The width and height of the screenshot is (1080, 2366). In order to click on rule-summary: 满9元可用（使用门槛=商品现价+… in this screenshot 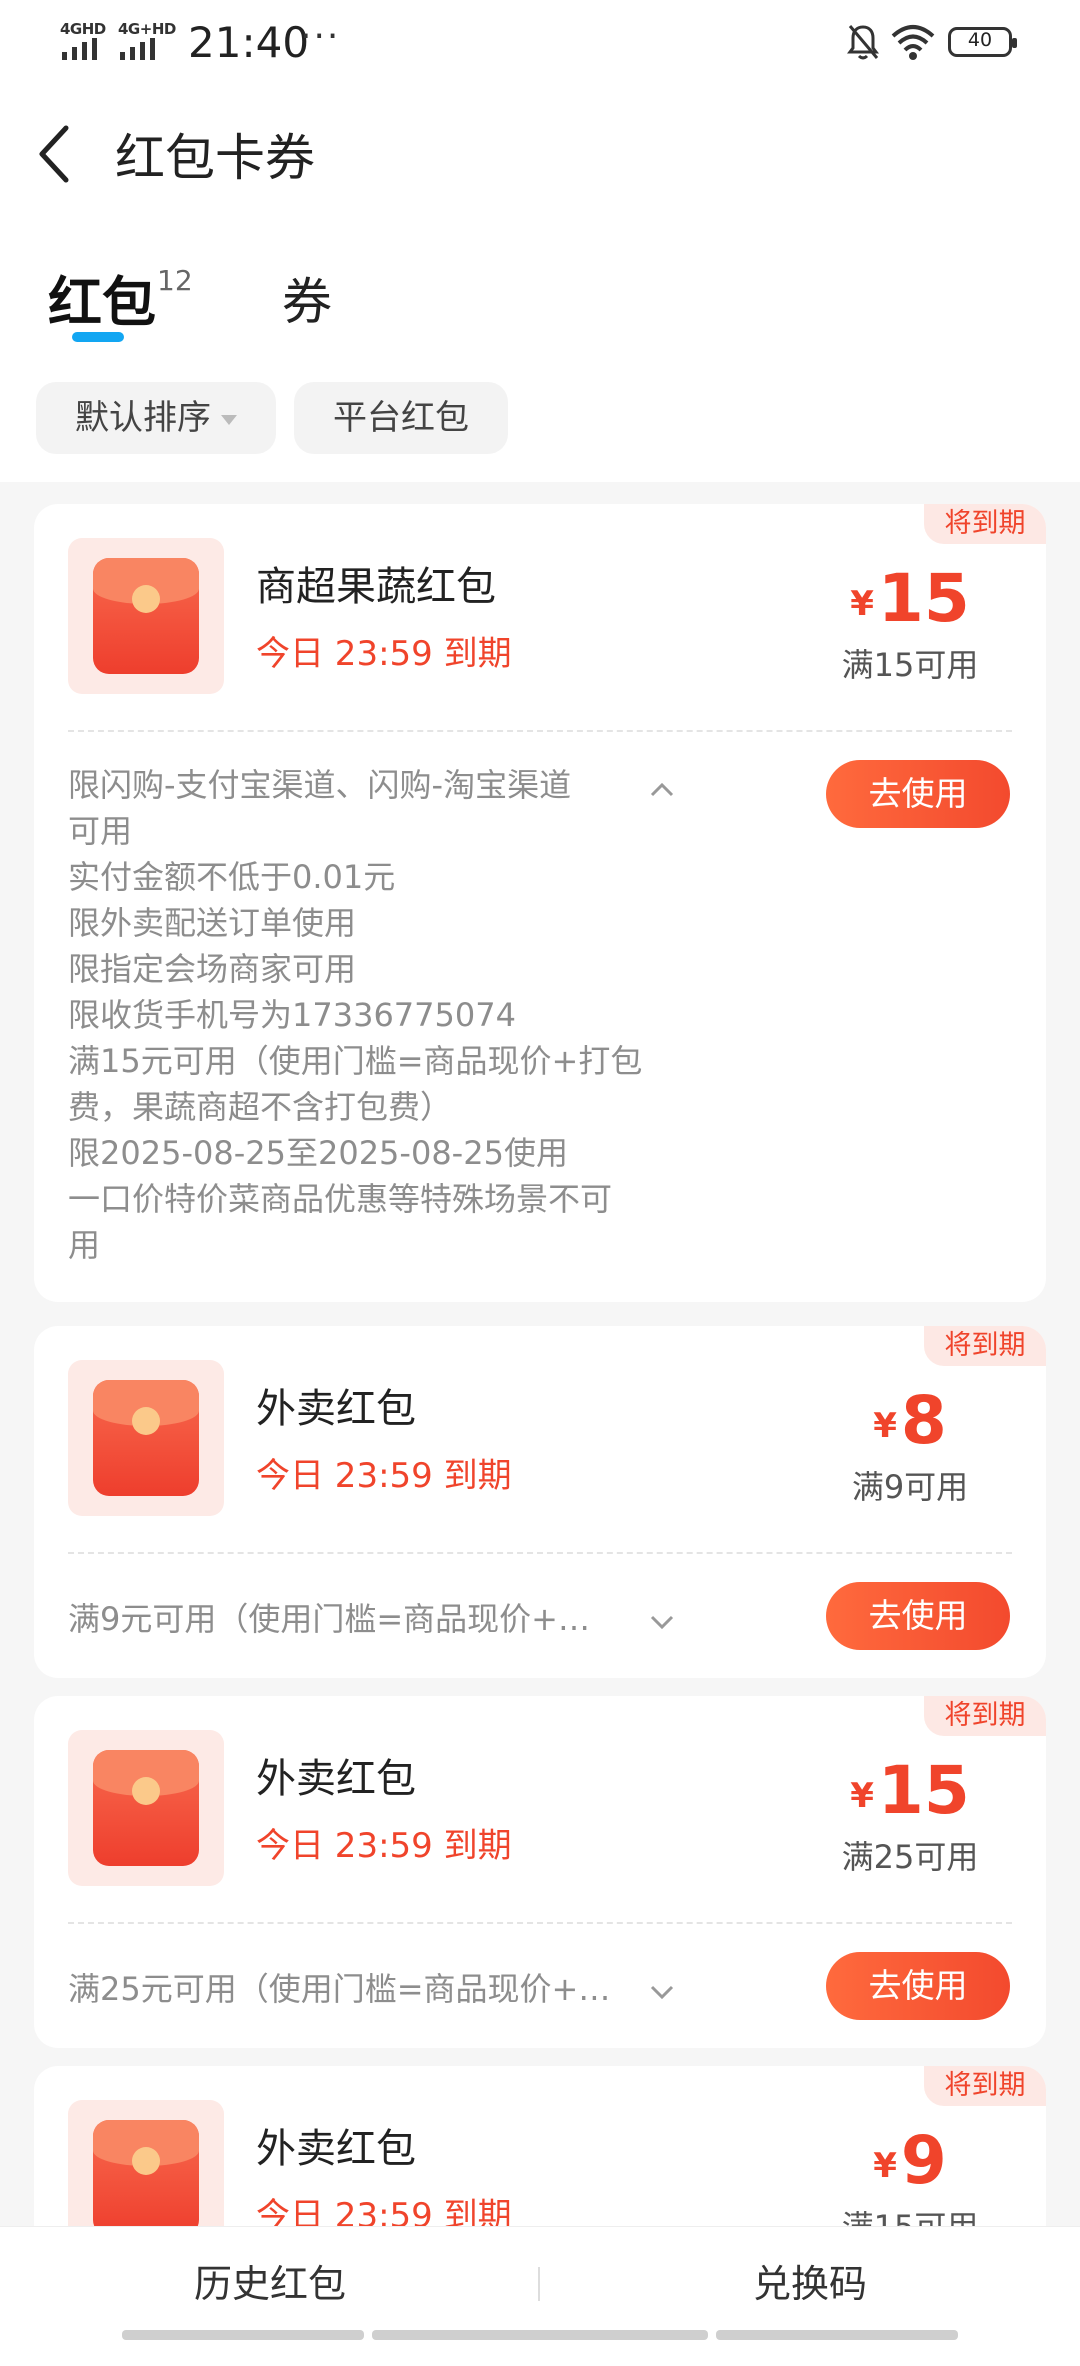, I will do `click(329, 1619)`.